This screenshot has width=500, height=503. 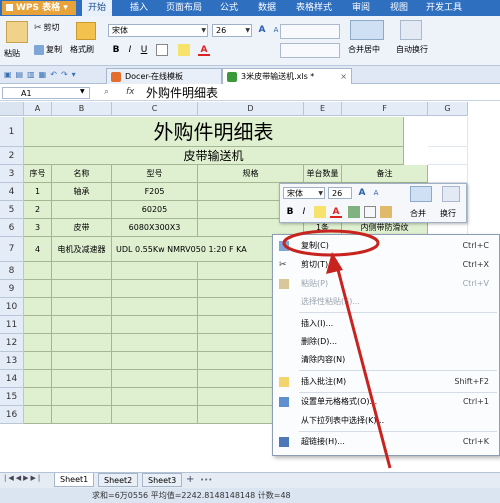 I want to click on row-header-10: 10, so click(x=12, y=307).